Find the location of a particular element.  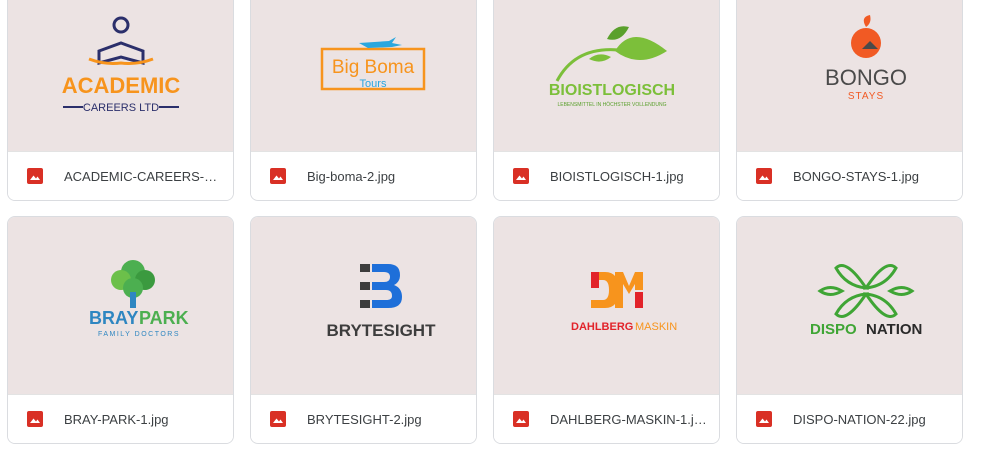

file-name: BRAY-PARK-1.jpg is located at coordinates (116, 419).